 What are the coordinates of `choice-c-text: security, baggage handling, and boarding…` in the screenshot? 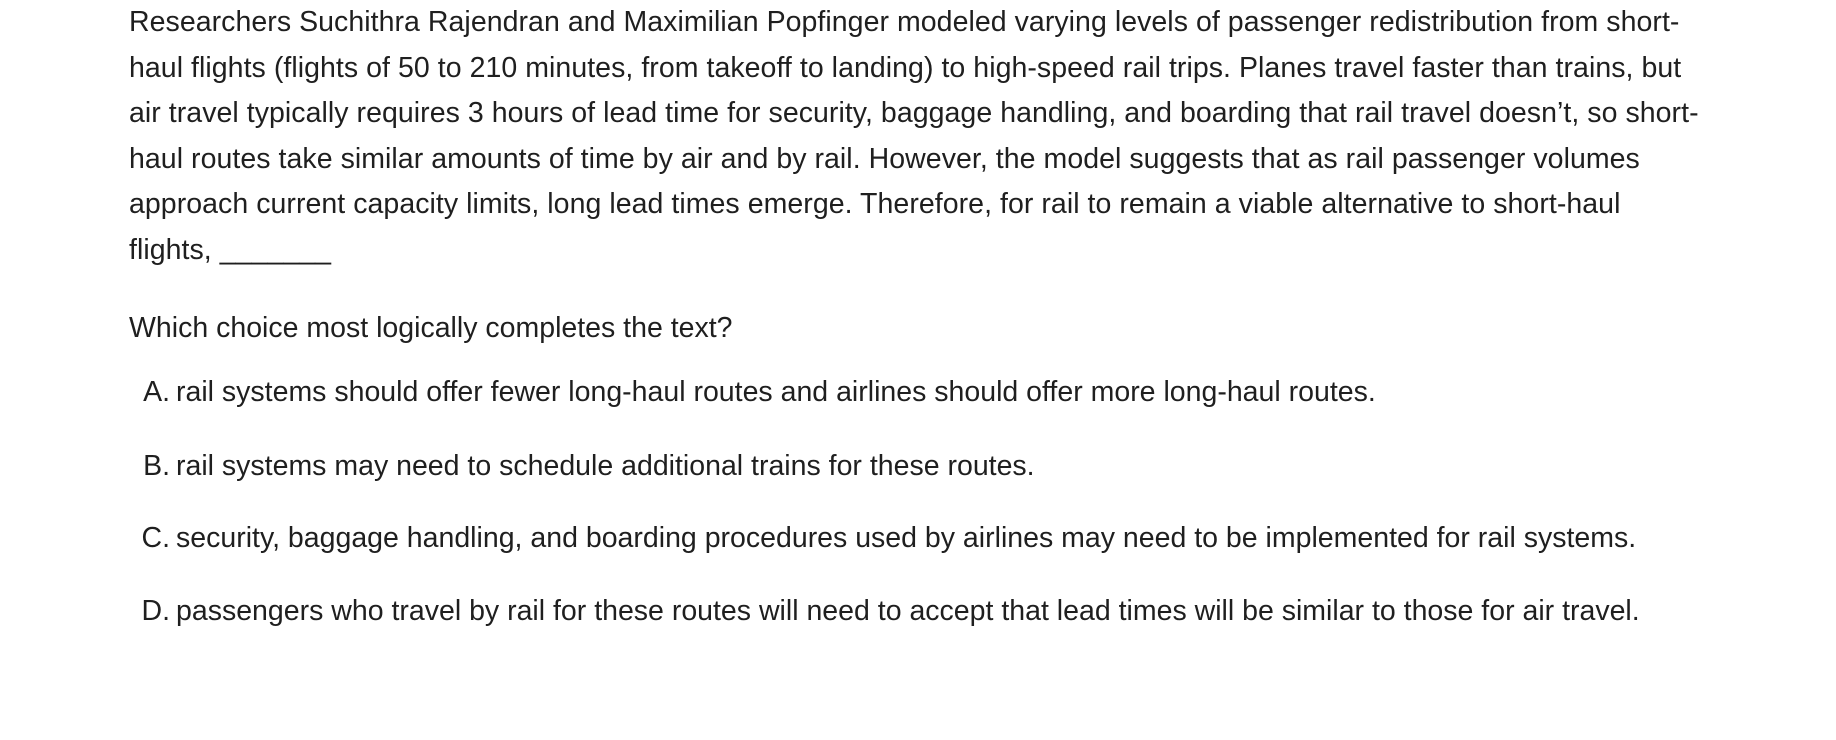 It's located at (906, 538).